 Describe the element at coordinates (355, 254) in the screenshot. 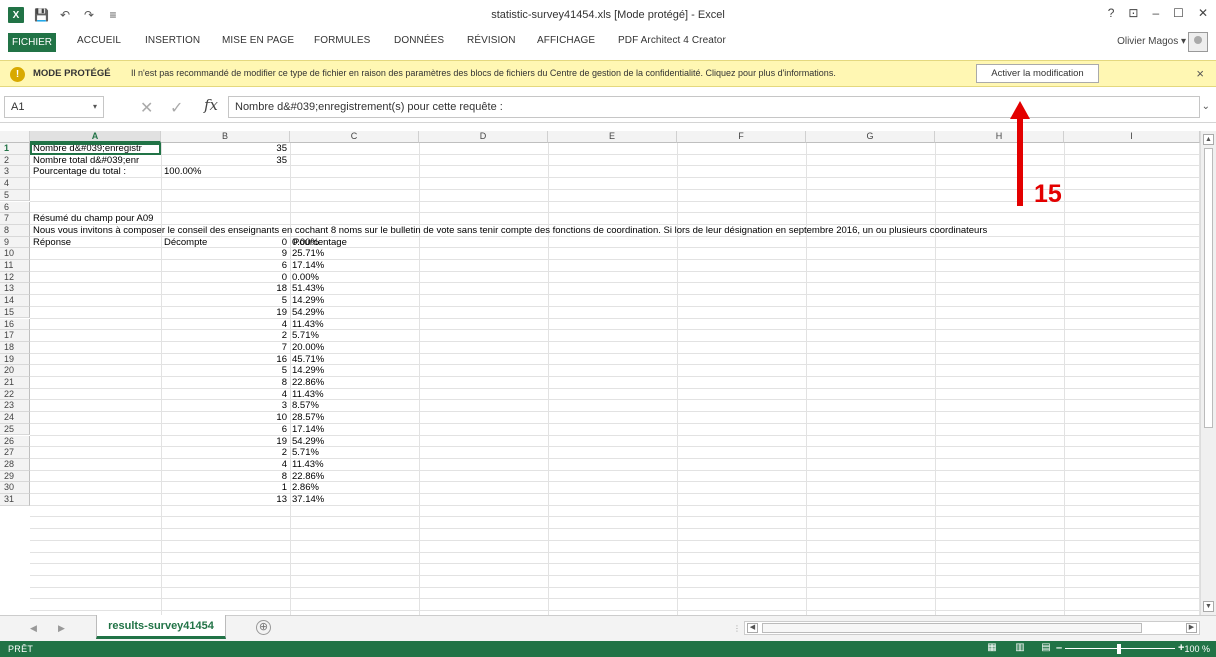

I see `cell-percentage: 25.71%` at that location.